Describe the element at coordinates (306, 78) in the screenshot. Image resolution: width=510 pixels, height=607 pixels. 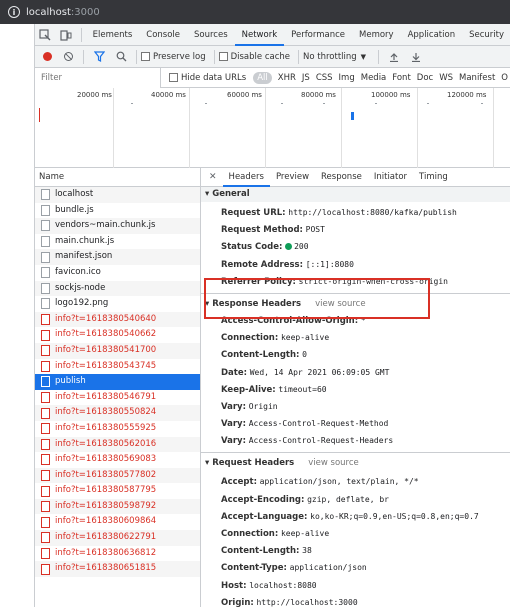
I see `filter-type-js: JS` at that location.